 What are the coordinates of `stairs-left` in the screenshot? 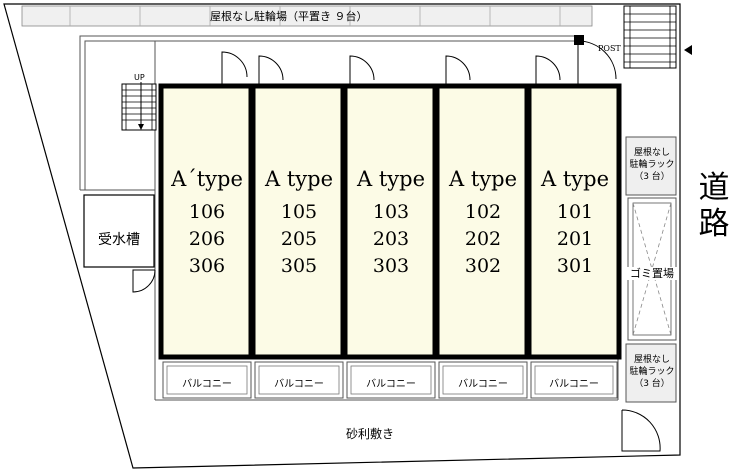 It's located at (139, 107).